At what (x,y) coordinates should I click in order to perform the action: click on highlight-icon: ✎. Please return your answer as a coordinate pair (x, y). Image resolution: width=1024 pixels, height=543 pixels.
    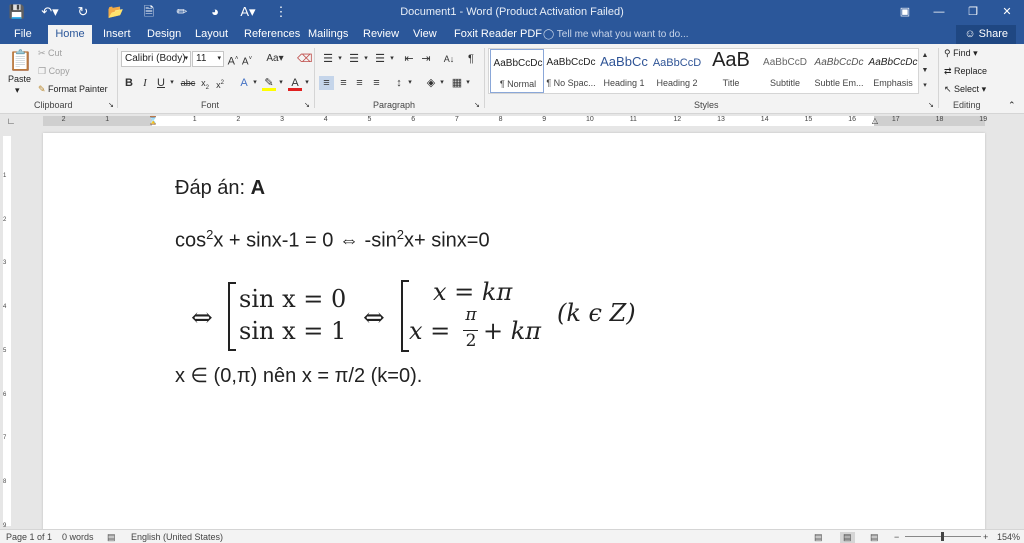
    Looking at the image, I should click on (269, 83).